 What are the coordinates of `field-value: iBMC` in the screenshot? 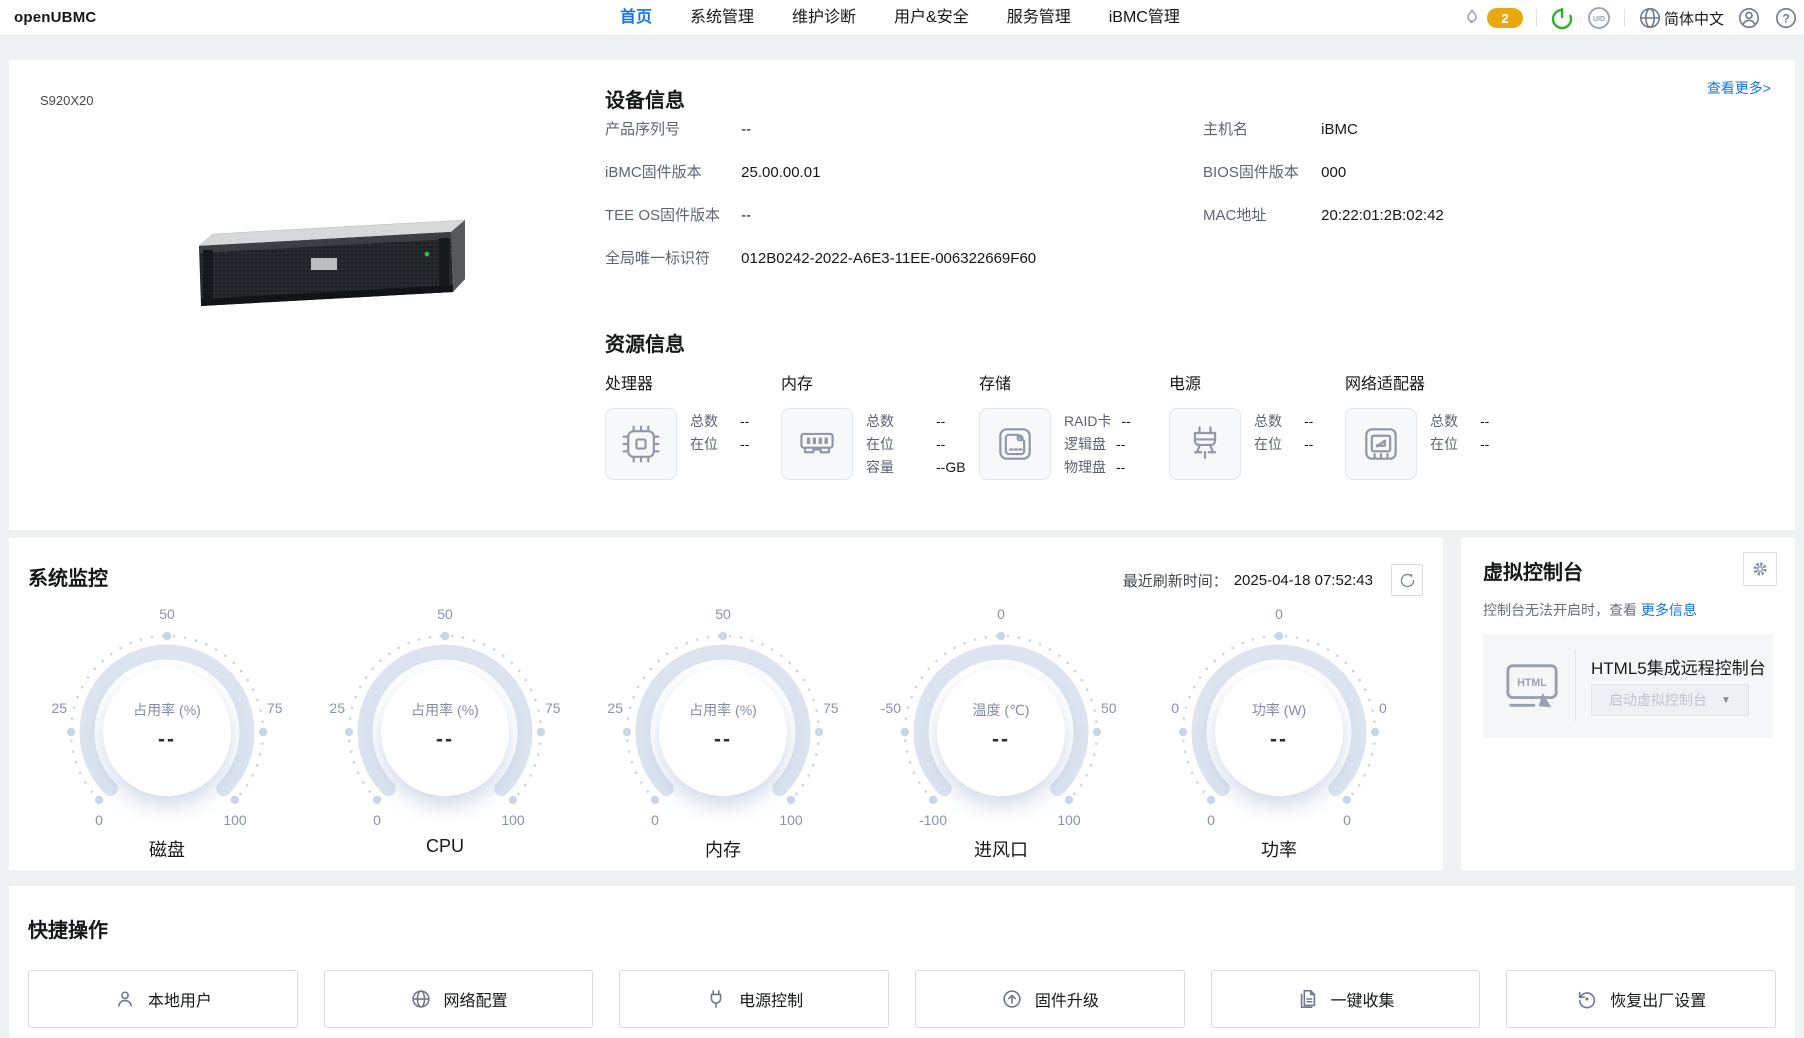 It's located at (1339, 129).